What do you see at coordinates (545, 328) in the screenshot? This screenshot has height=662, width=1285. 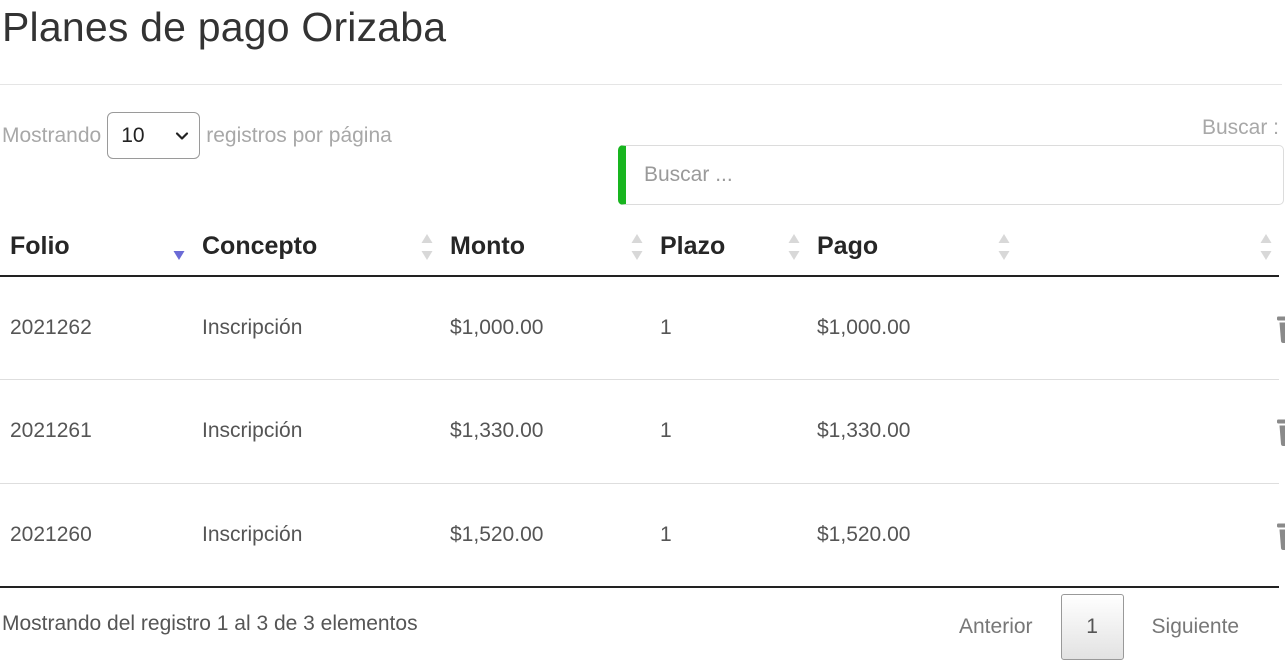 I see `cell-monto: $1,000.00` at bounding box center [545, 328].